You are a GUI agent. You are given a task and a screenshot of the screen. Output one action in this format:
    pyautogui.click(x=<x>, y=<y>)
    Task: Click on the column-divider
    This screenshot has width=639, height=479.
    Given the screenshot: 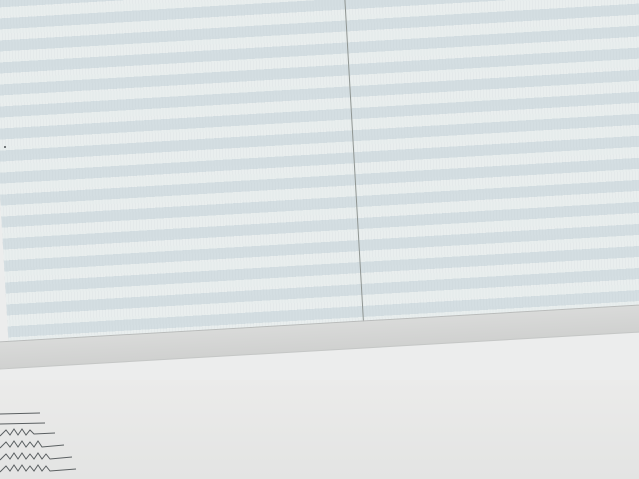 What is the action you would take?
    pyautogui.click(x=354, y=173)
    